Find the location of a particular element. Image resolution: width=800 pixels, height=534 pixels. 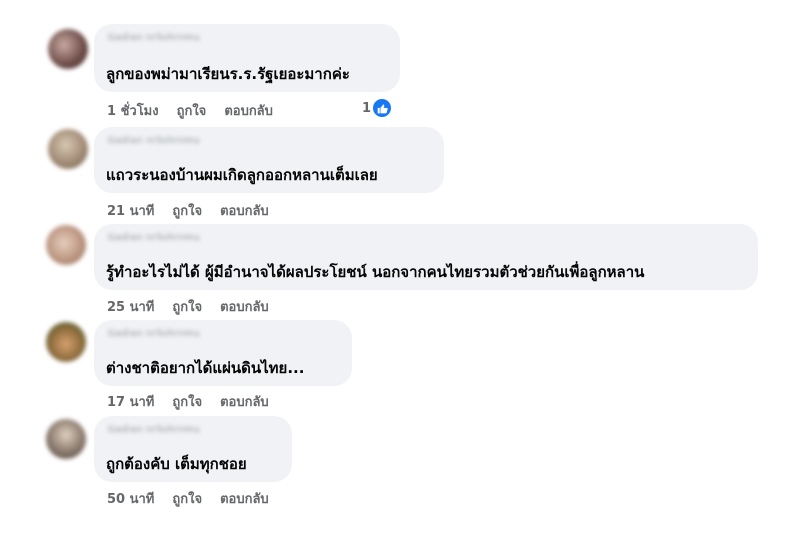

comment-text: ถูกต้องคับ เต็มทุกชอย is located at coordinates (176, 464).